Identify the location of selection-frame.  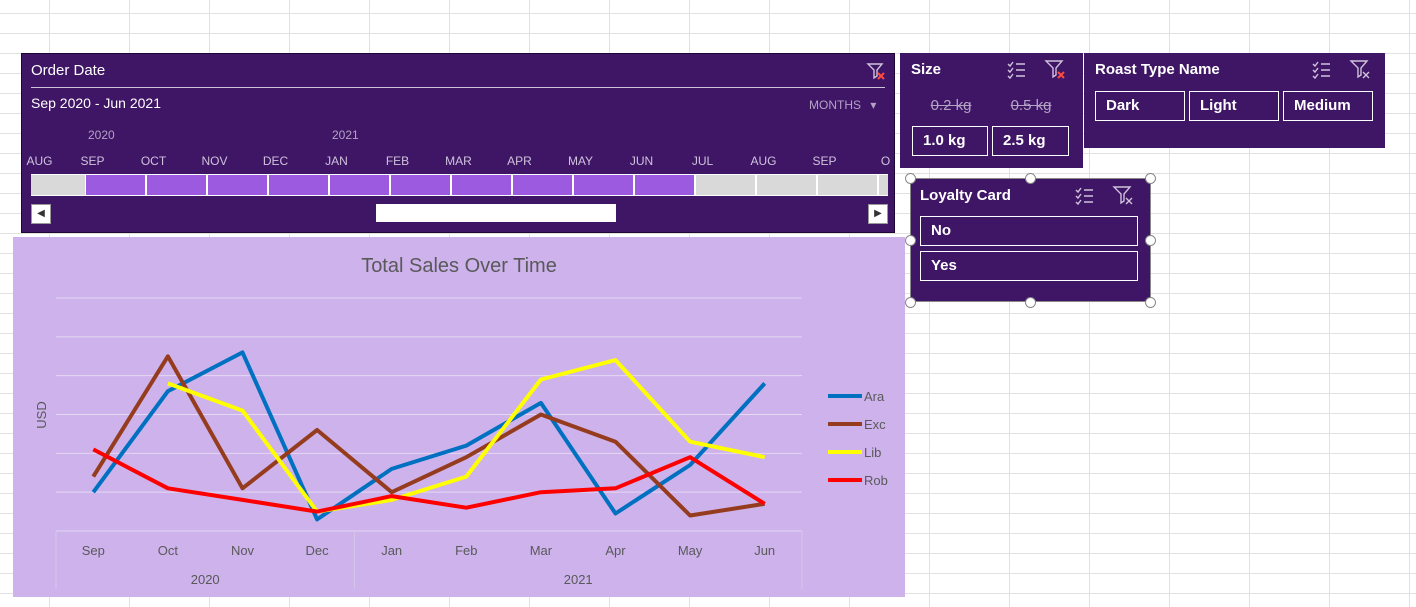
(1030, 240).